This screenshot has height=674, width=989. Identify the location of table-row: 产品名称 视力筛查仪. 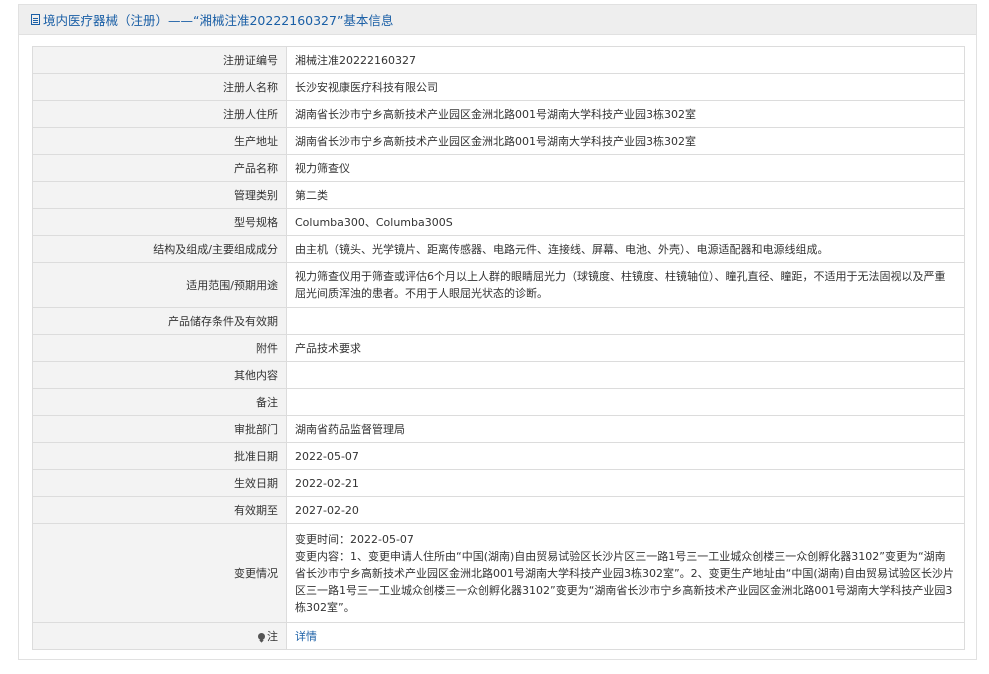
(498, 168).